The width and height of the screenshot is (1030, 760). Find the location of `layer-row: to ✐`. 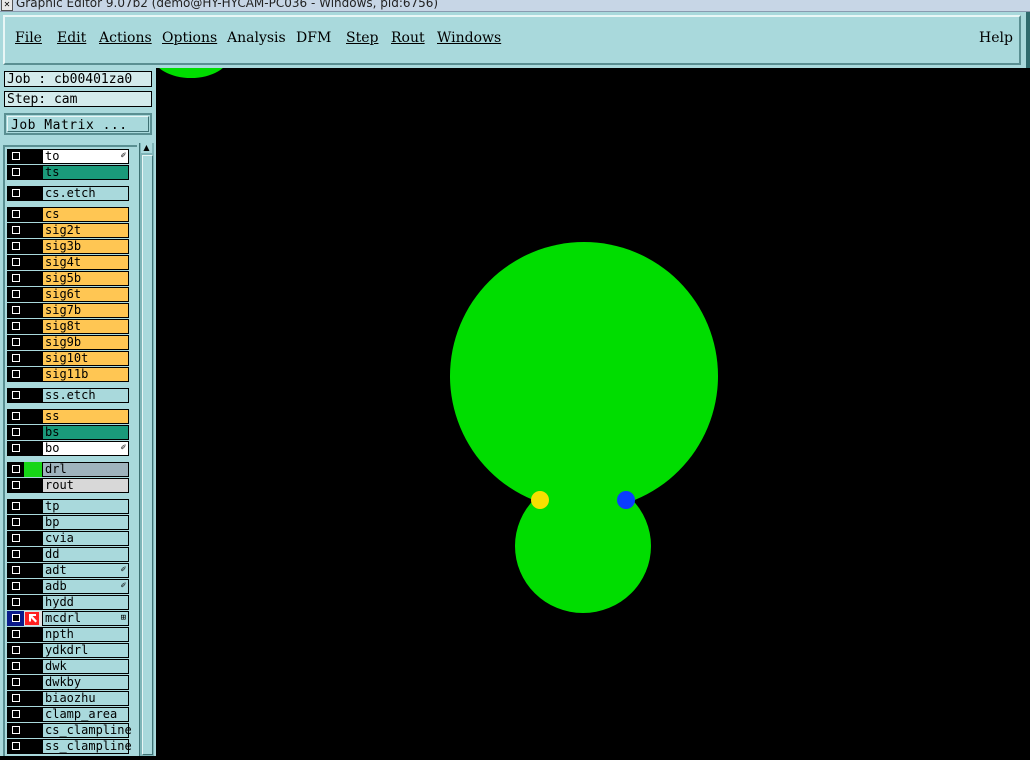

layer-row: to ✐ is located at coordinates (68, 156).